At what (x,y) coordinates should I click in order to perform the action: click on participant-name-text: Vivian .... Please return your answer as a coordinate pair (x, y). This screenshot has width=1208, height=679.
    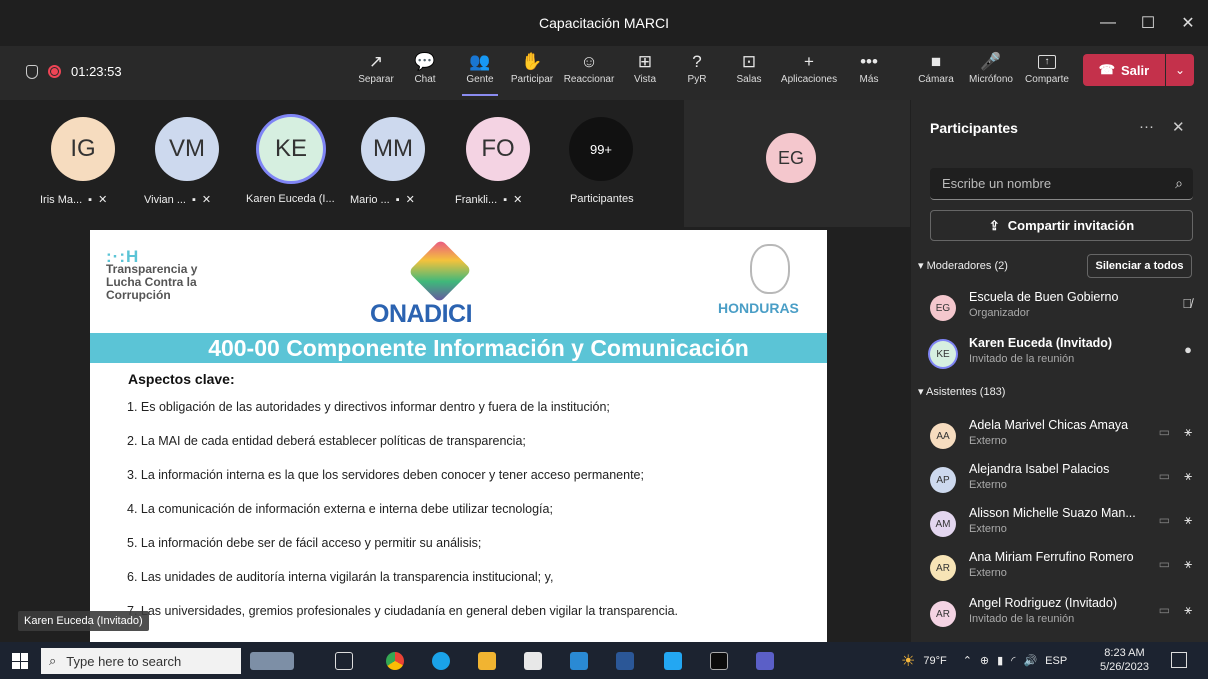
    Looking at the image, I should click on (165, 199).